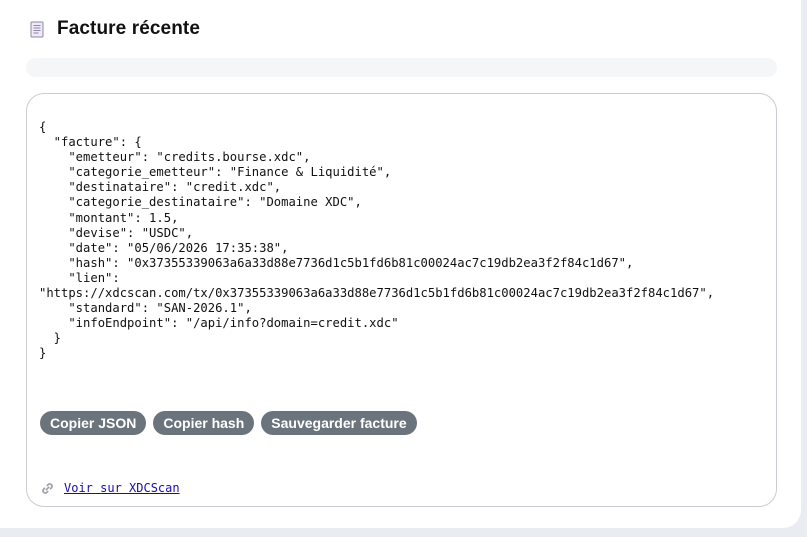 The width and height of the screenshot is (807, 537). I want to click on xdcscan-link-row: Voir sur XDCScan, so click(110, 488).